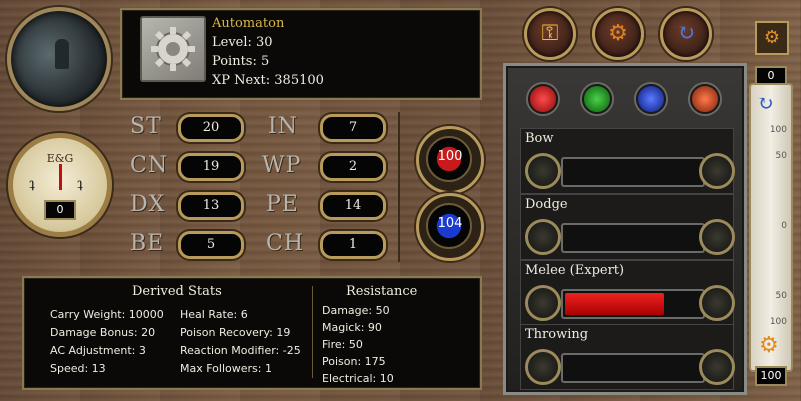 The image size is (801, 401). What do you see at coordinates (543, 303) in the screenshot?
I see `skill-melee-decrease` at bounding box center [543, 303].